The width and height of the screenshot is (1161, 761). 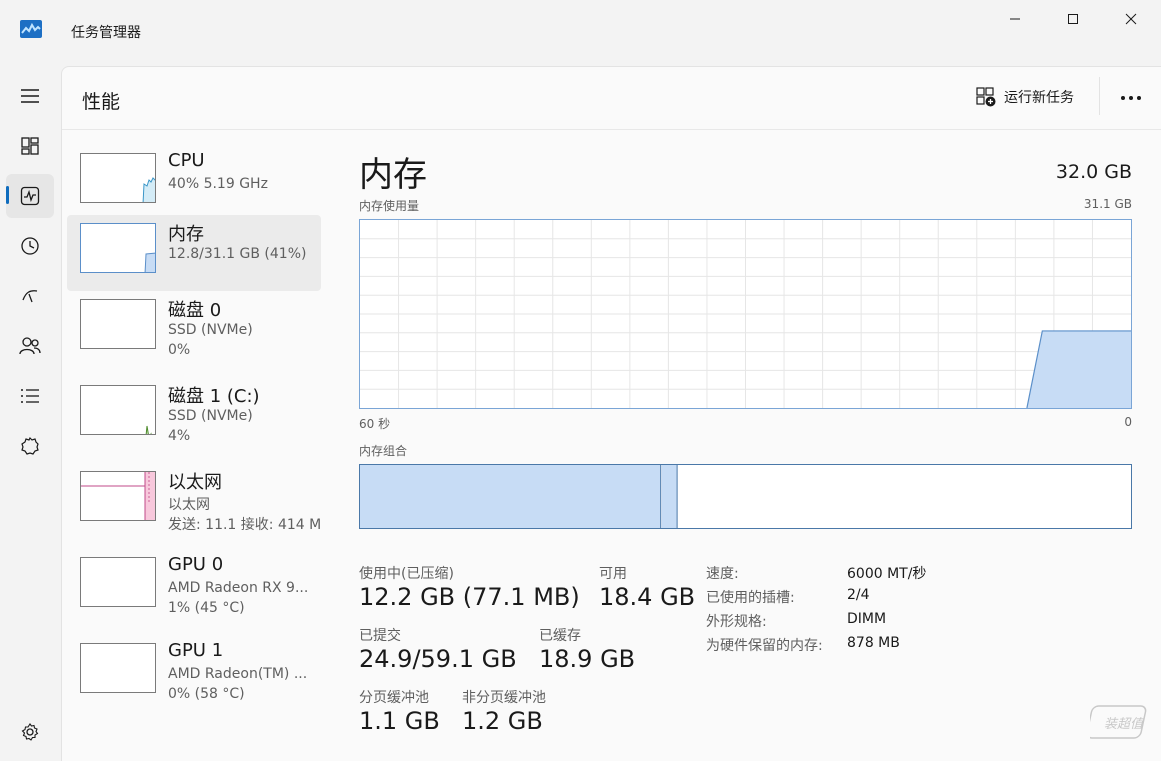 What do you see at coordinates (179, 436) in the screenshot?
I see `device-usage: 4%` at bounding box center [179, 436].